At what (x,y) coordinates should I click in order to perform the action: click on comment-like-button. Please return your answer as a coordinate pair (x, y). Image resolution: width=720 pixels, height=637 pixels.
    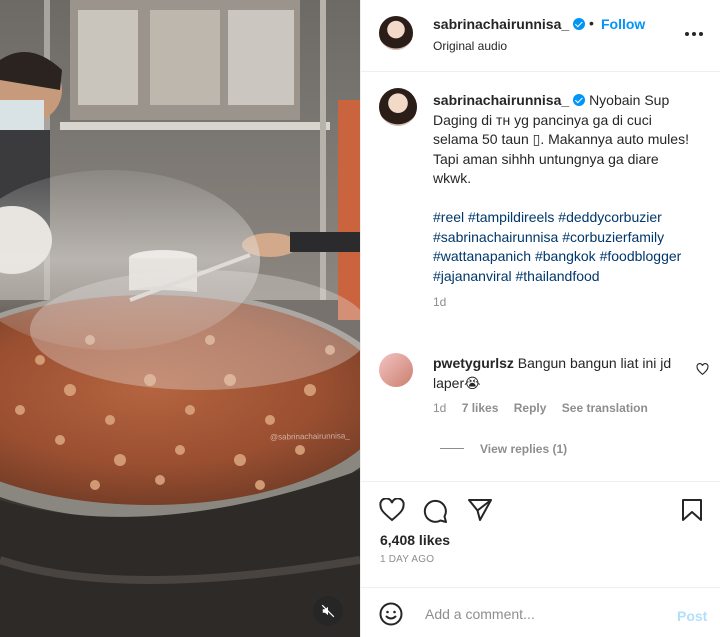
    Looking at the image, I should click on (702, 372).